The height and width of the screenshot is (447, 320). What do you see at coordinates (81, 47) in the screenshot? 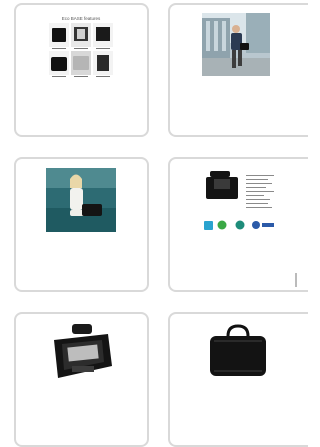
I see `eco-base-features-collage-image: Eco BASE features` at bounding box center [81, 47].